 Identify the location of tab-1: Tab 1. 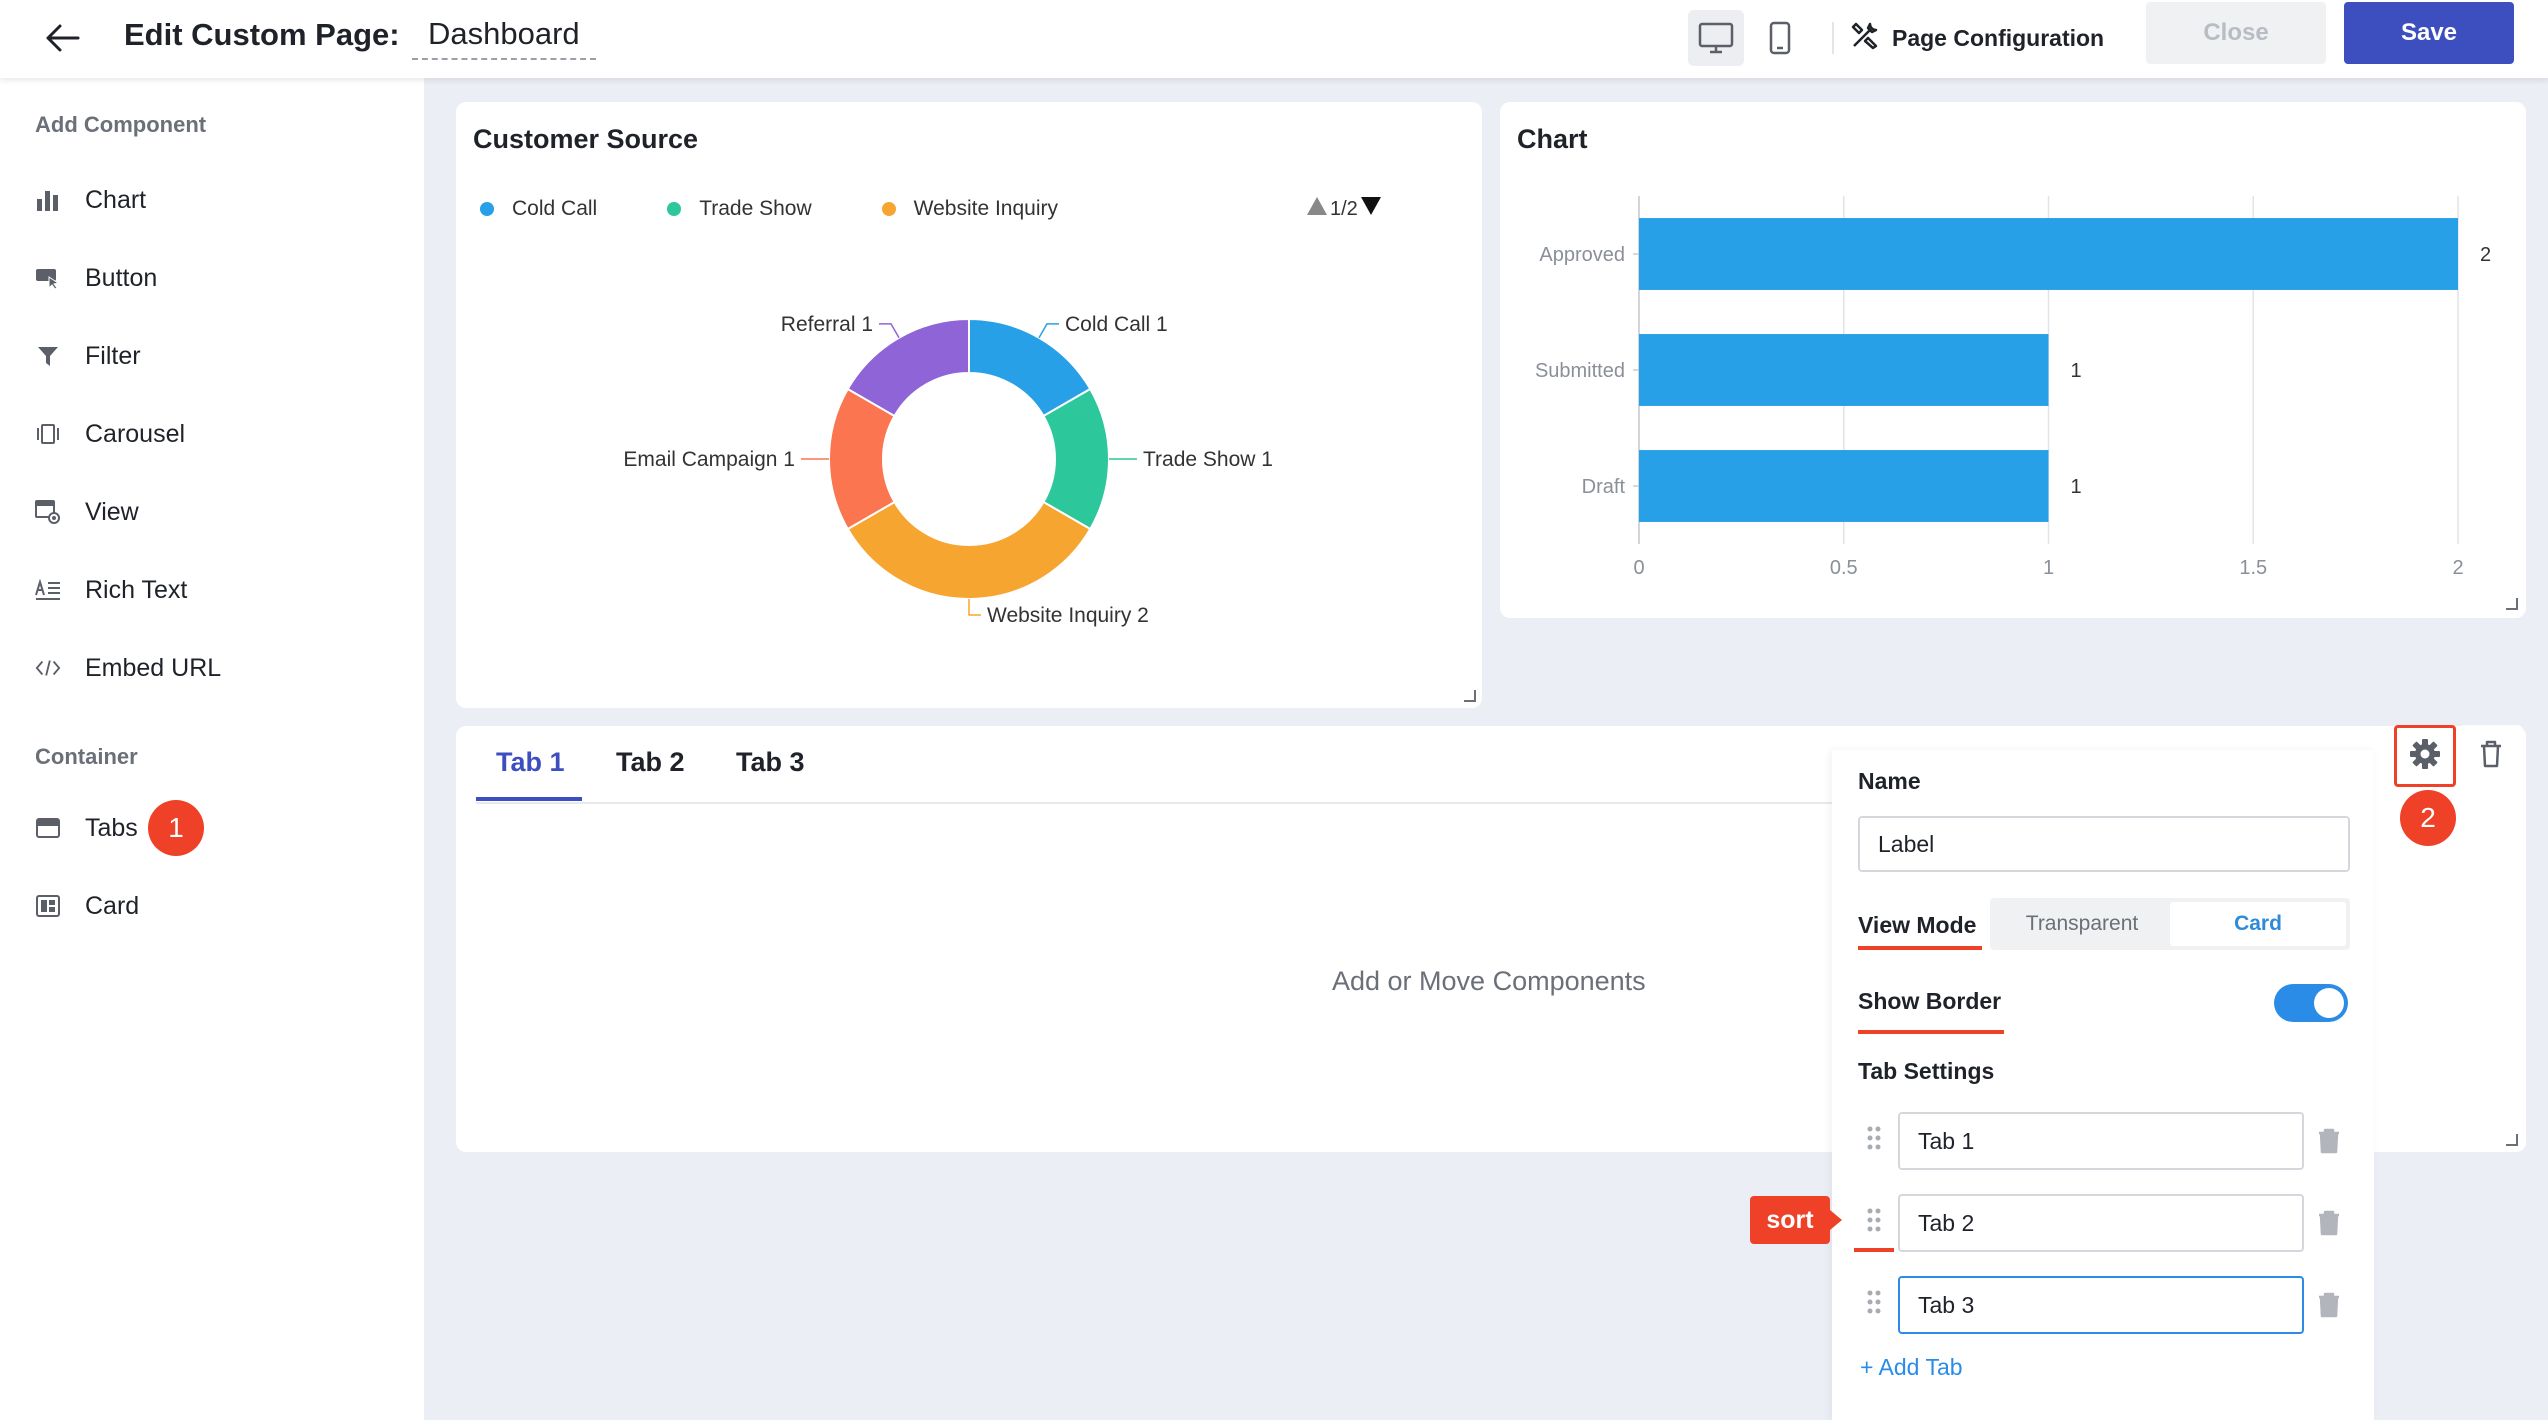
(530, 762).